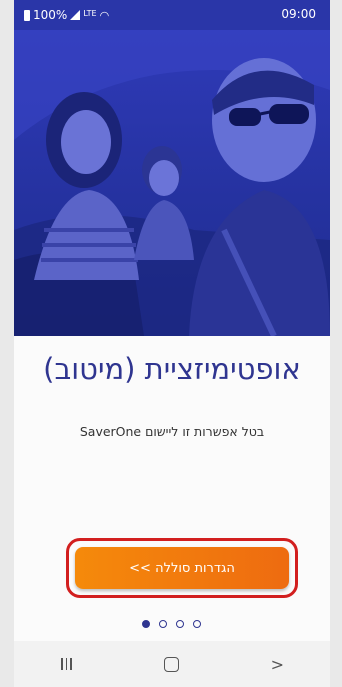  I want to click on back-icon: >, so click(277, 664).